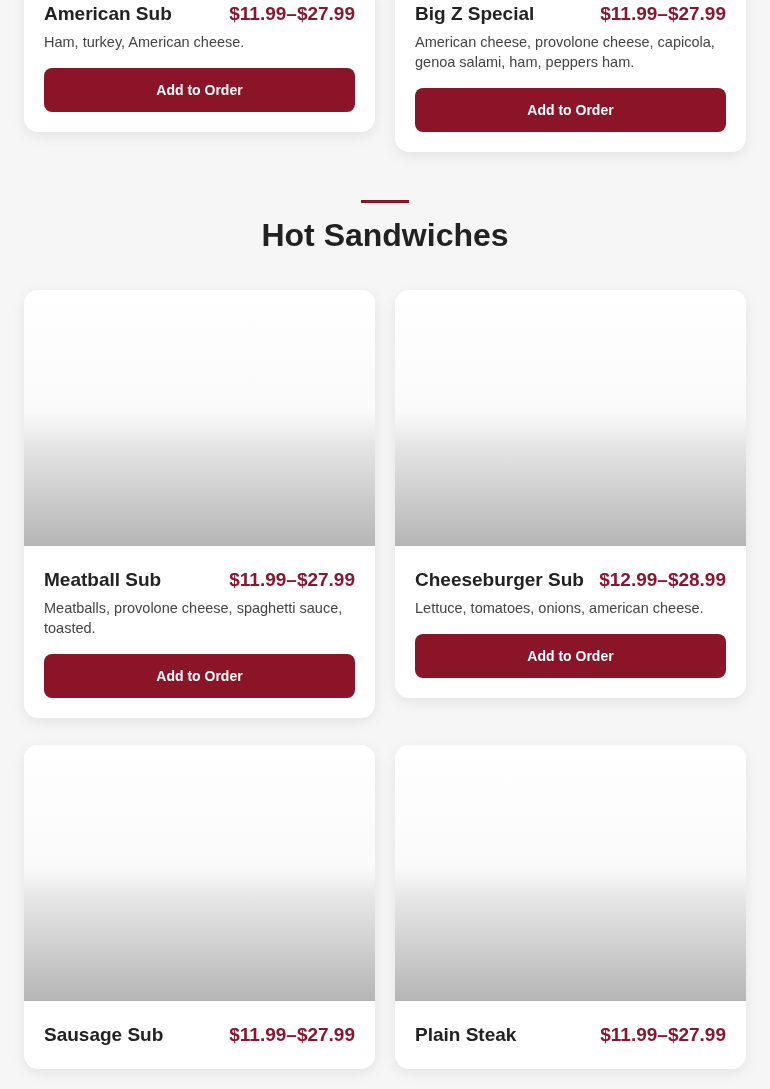 This screenshot has height=1089, width=770. What do you see at coordinates (108, 14) in the screenshot?
I see `item-name: American Sub` at bounding box center [108, 14].